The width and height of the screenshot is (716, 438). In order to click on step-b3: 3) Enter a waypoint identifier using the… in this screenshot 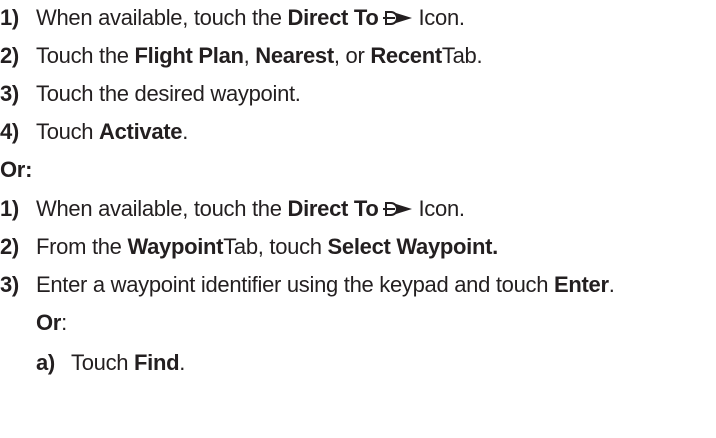, I will do `click(307, 285)`.